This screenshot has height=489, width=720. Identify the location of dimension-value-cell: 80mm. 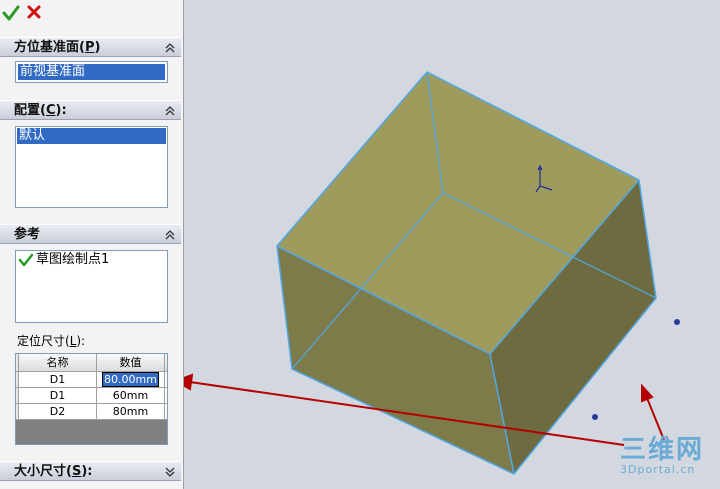
(131, 411).